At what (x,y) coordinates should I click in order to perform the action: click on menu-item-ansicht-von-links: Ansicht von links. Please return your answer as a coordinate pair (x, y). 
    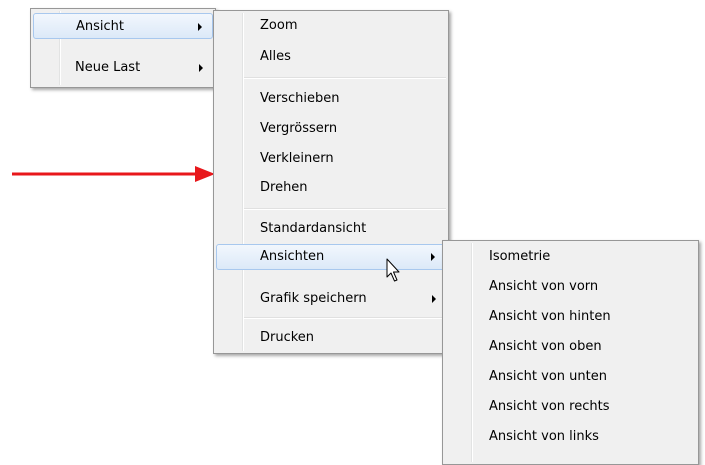
    Looking at the image, I should click on (570, 437).